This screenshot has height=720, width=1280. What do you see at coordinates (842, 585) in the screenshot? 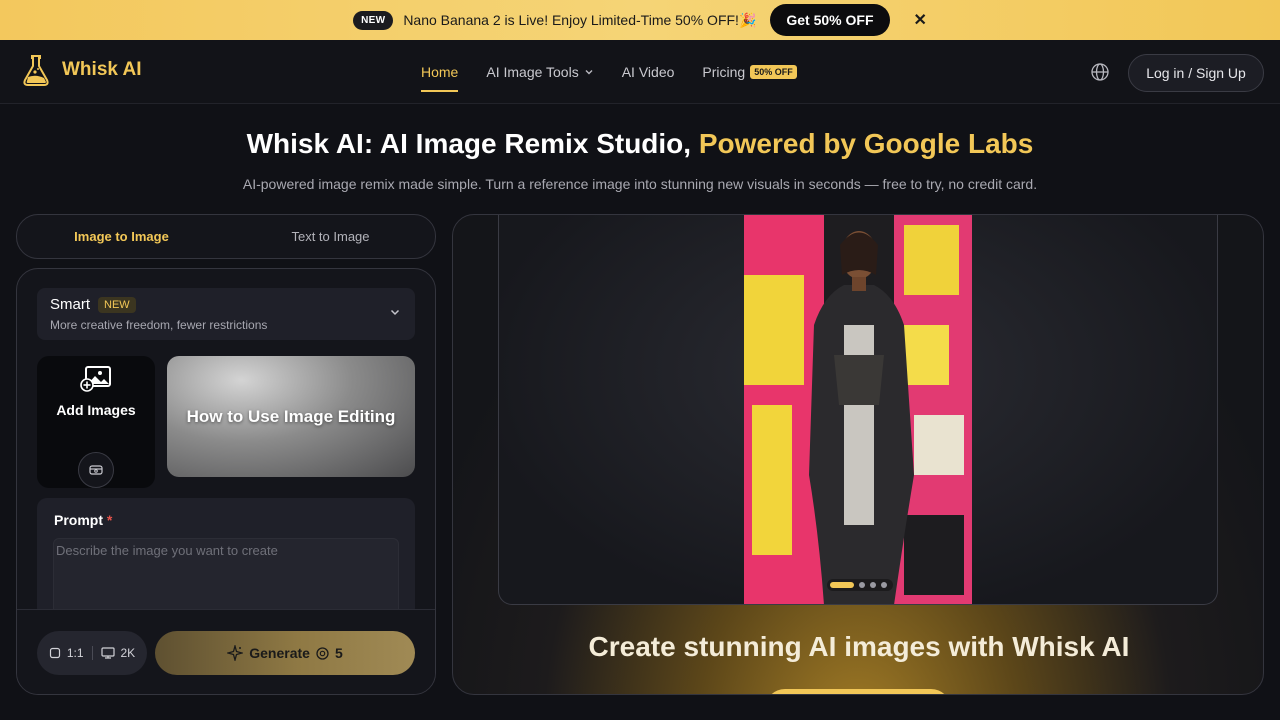
I see `carousel-dot-active` at bounding box center [842, 585].